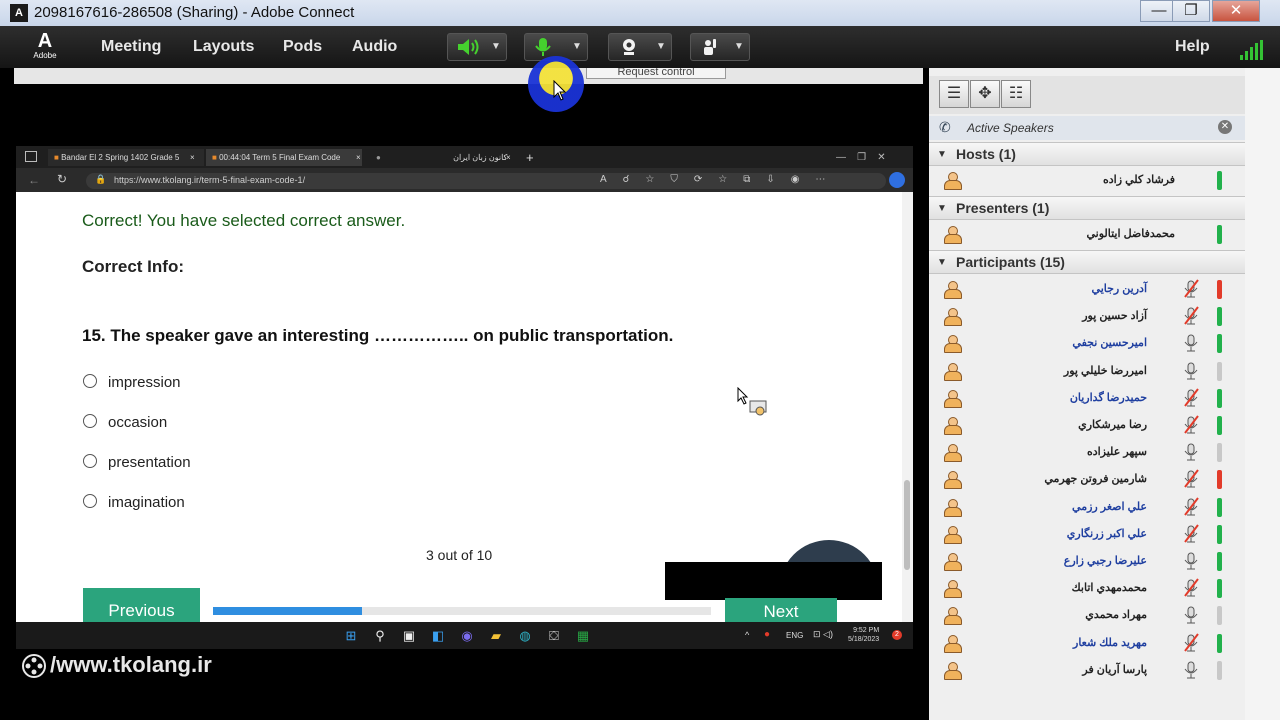 This screenshot has height=720, width=1280. Describe the element at coordinates (141, 605) in the screenshot. I see `previous-button: Previous` at that location.